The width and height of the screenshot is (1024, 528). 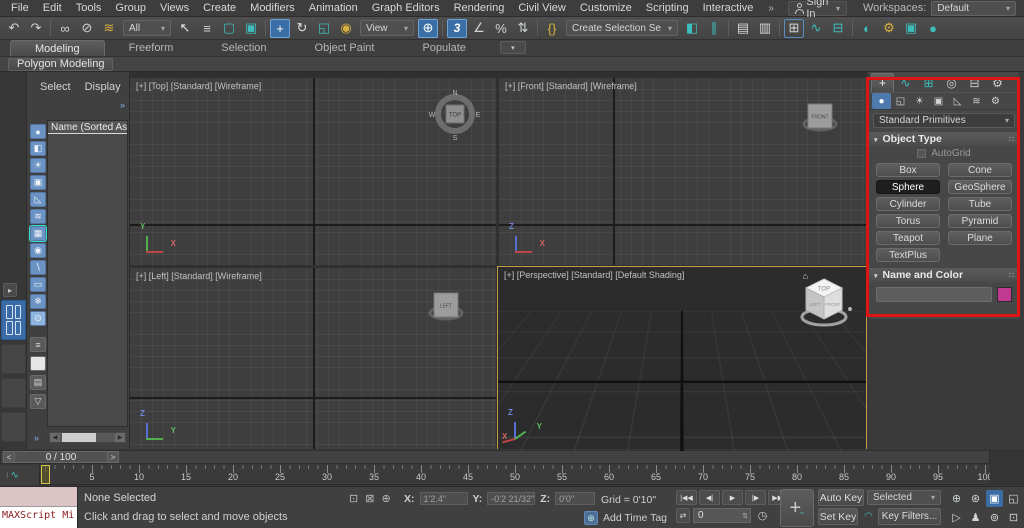 What do you see at coordinates (13, 320) in the screenshot?
I see `viewport-layout-tab-2x2` at bounding box center [13, 320].